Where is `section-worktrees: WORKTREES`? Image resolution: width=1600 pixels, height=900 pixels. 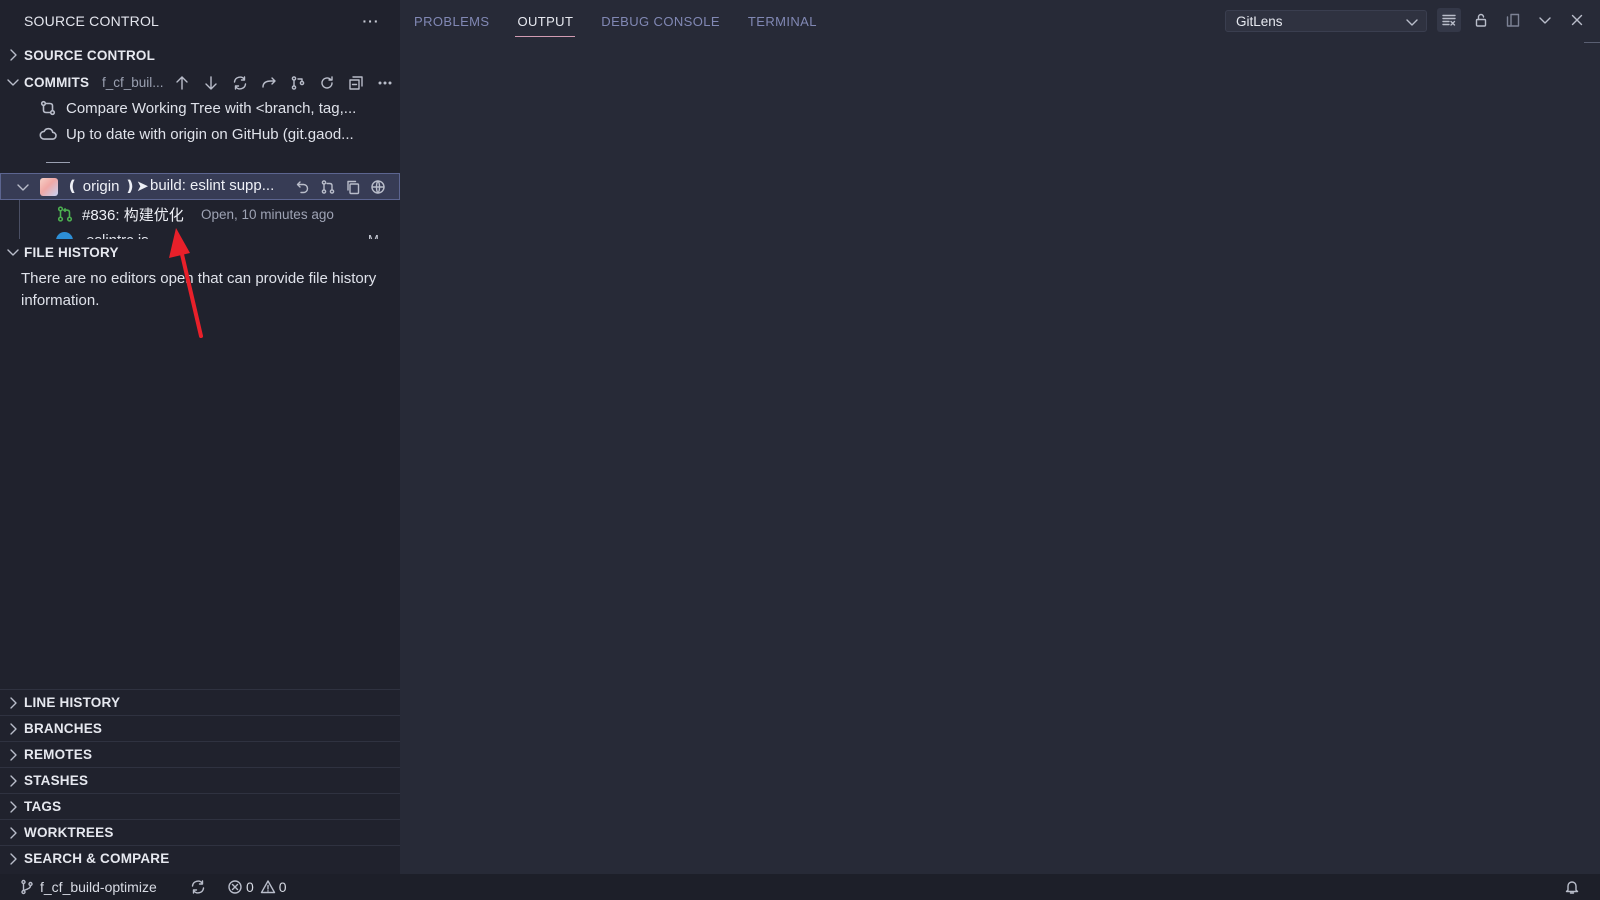
section-worktrees: WORKTREES is located at coordinates (200, 832).